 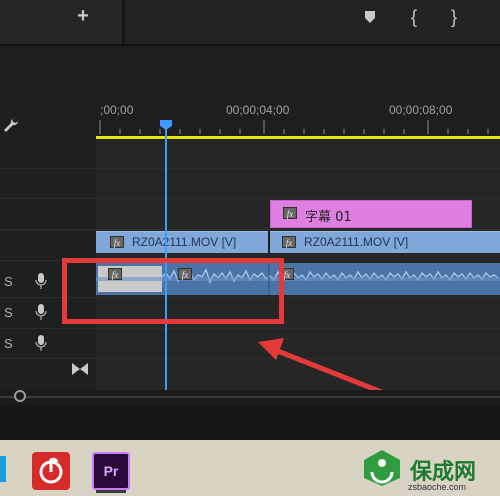 What do you see at coordinates (382, 468) in the screenshot?
I see `watermark-logo-icon` at bounding box center [382, 468].